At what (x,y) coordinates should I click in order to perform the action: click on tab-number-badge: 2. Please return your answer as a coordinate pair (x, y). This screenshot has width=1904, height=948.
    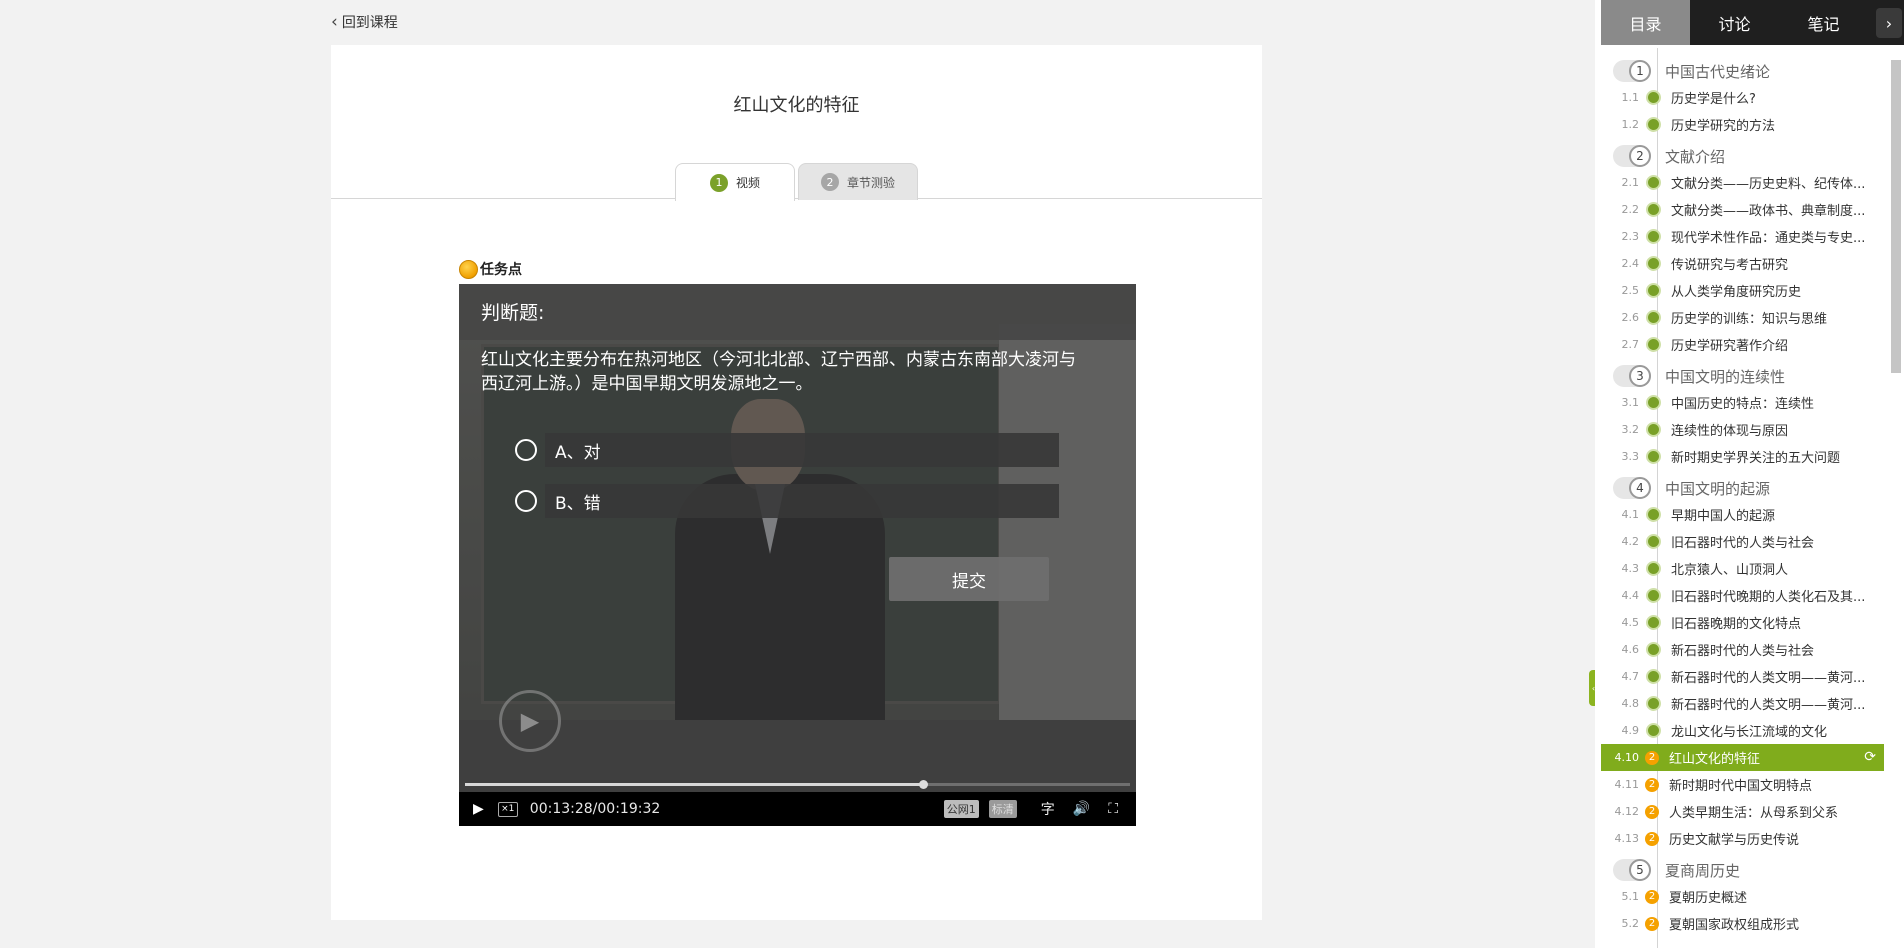
    Looking at the image, I should click on (829, 182).